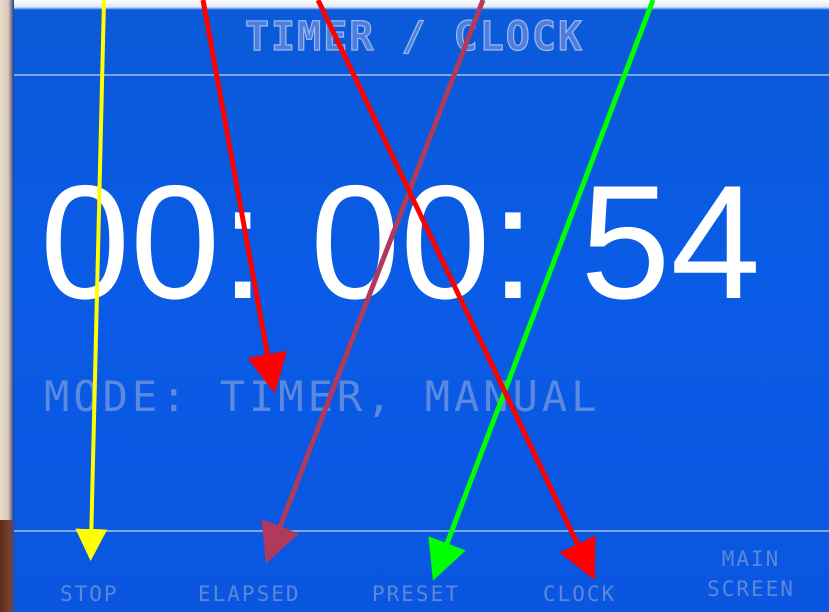 The width and height of the screenshot is (829, 612). What do you see at coordinates (414, 574) in the screenshot?
I see `softkey-bar: STOP ELAPSED PRESET CLOCK MAIN SCREEN` at bounding box center [414, 574].